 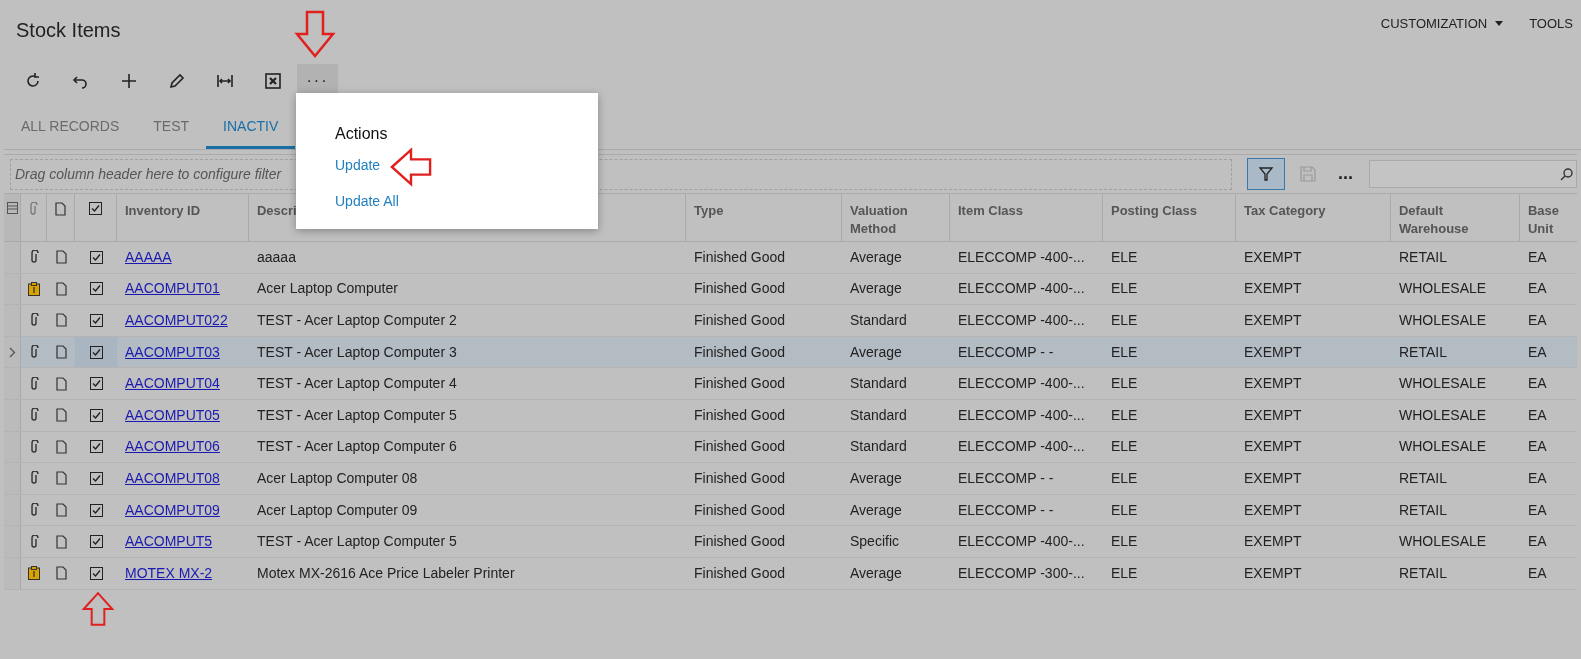 What do you see at coordinates (172, 383) in the screenshot?
I see `inventory-link: AACOMPUT04` at bounding box center [172, 383].